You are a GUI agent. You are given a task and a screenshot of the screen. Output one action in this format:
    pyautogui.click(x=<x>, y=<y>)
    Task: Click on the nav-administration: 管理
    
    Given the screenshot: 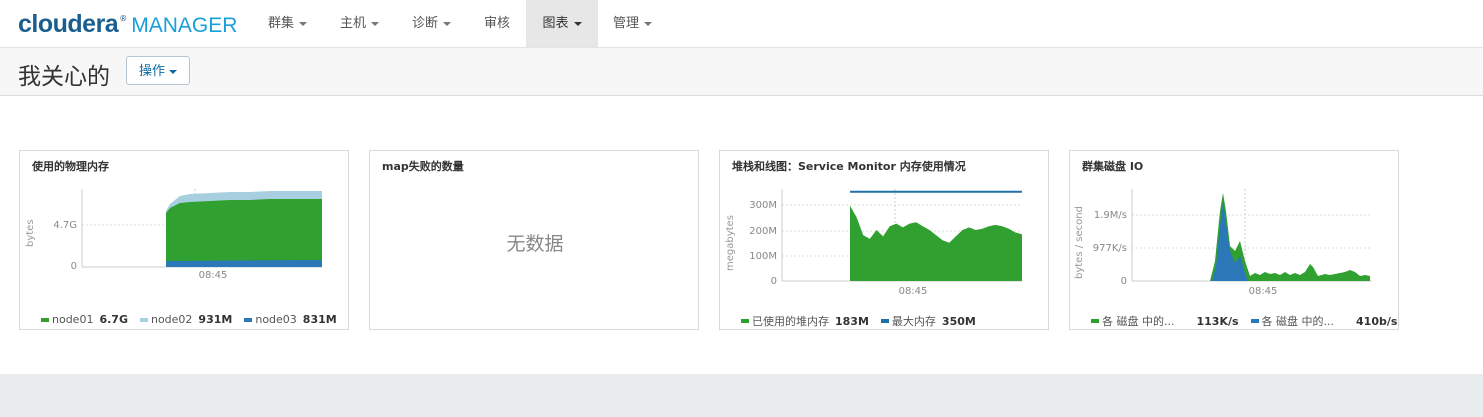 What is the action you would take?
    pyautogui.click(x=633, y=23)
    